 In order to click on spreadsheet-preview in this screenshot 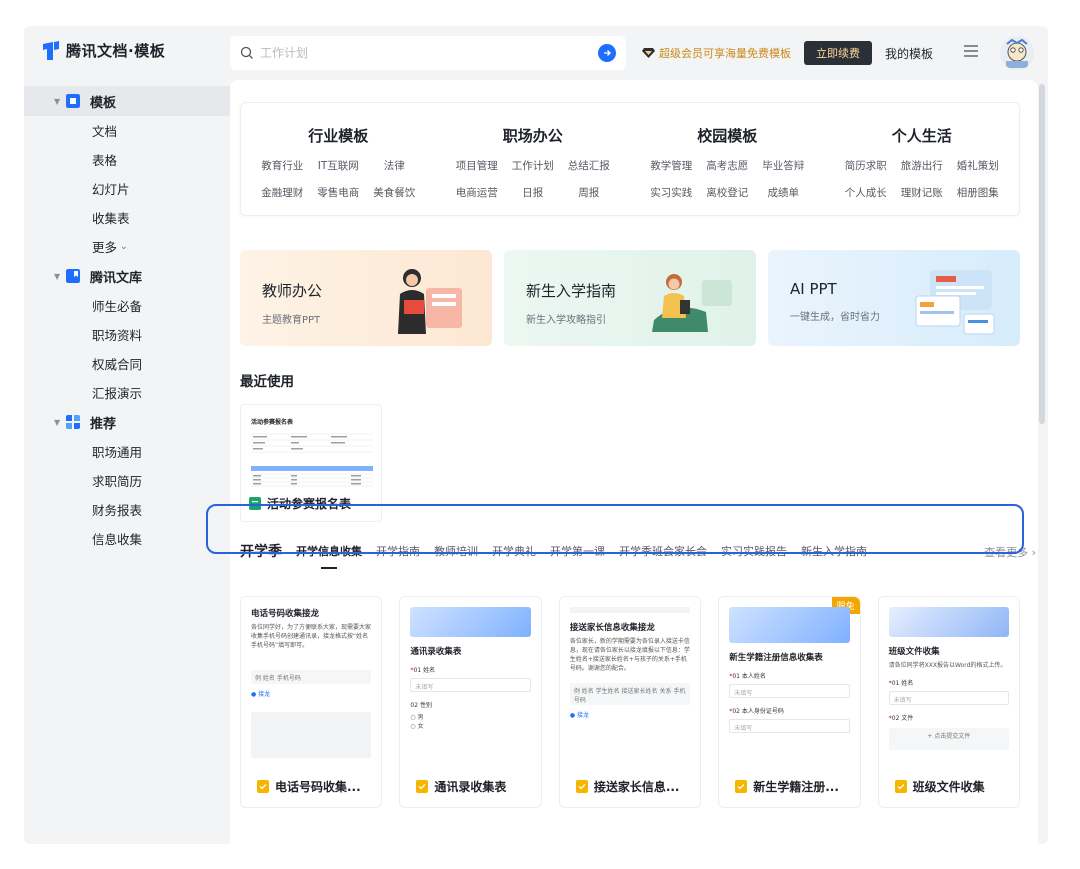, I will do `click(312, 460)`.